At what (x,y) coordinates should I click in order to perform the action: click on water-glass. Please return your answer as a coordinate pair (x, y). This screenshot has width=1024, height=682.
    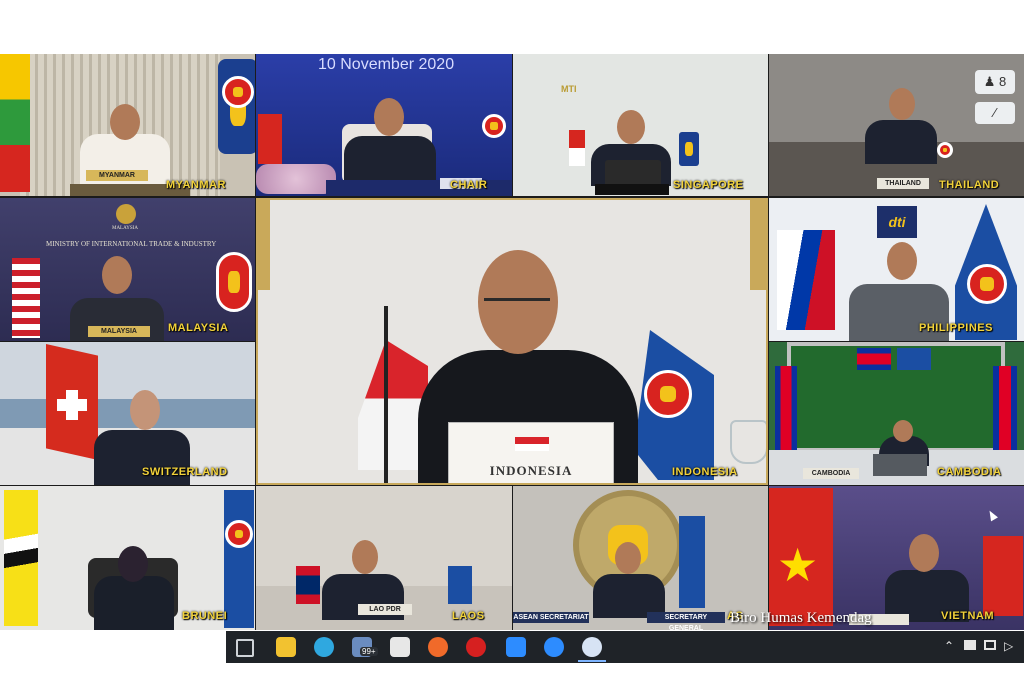
    Looking at the image, I should click on (748, 442).